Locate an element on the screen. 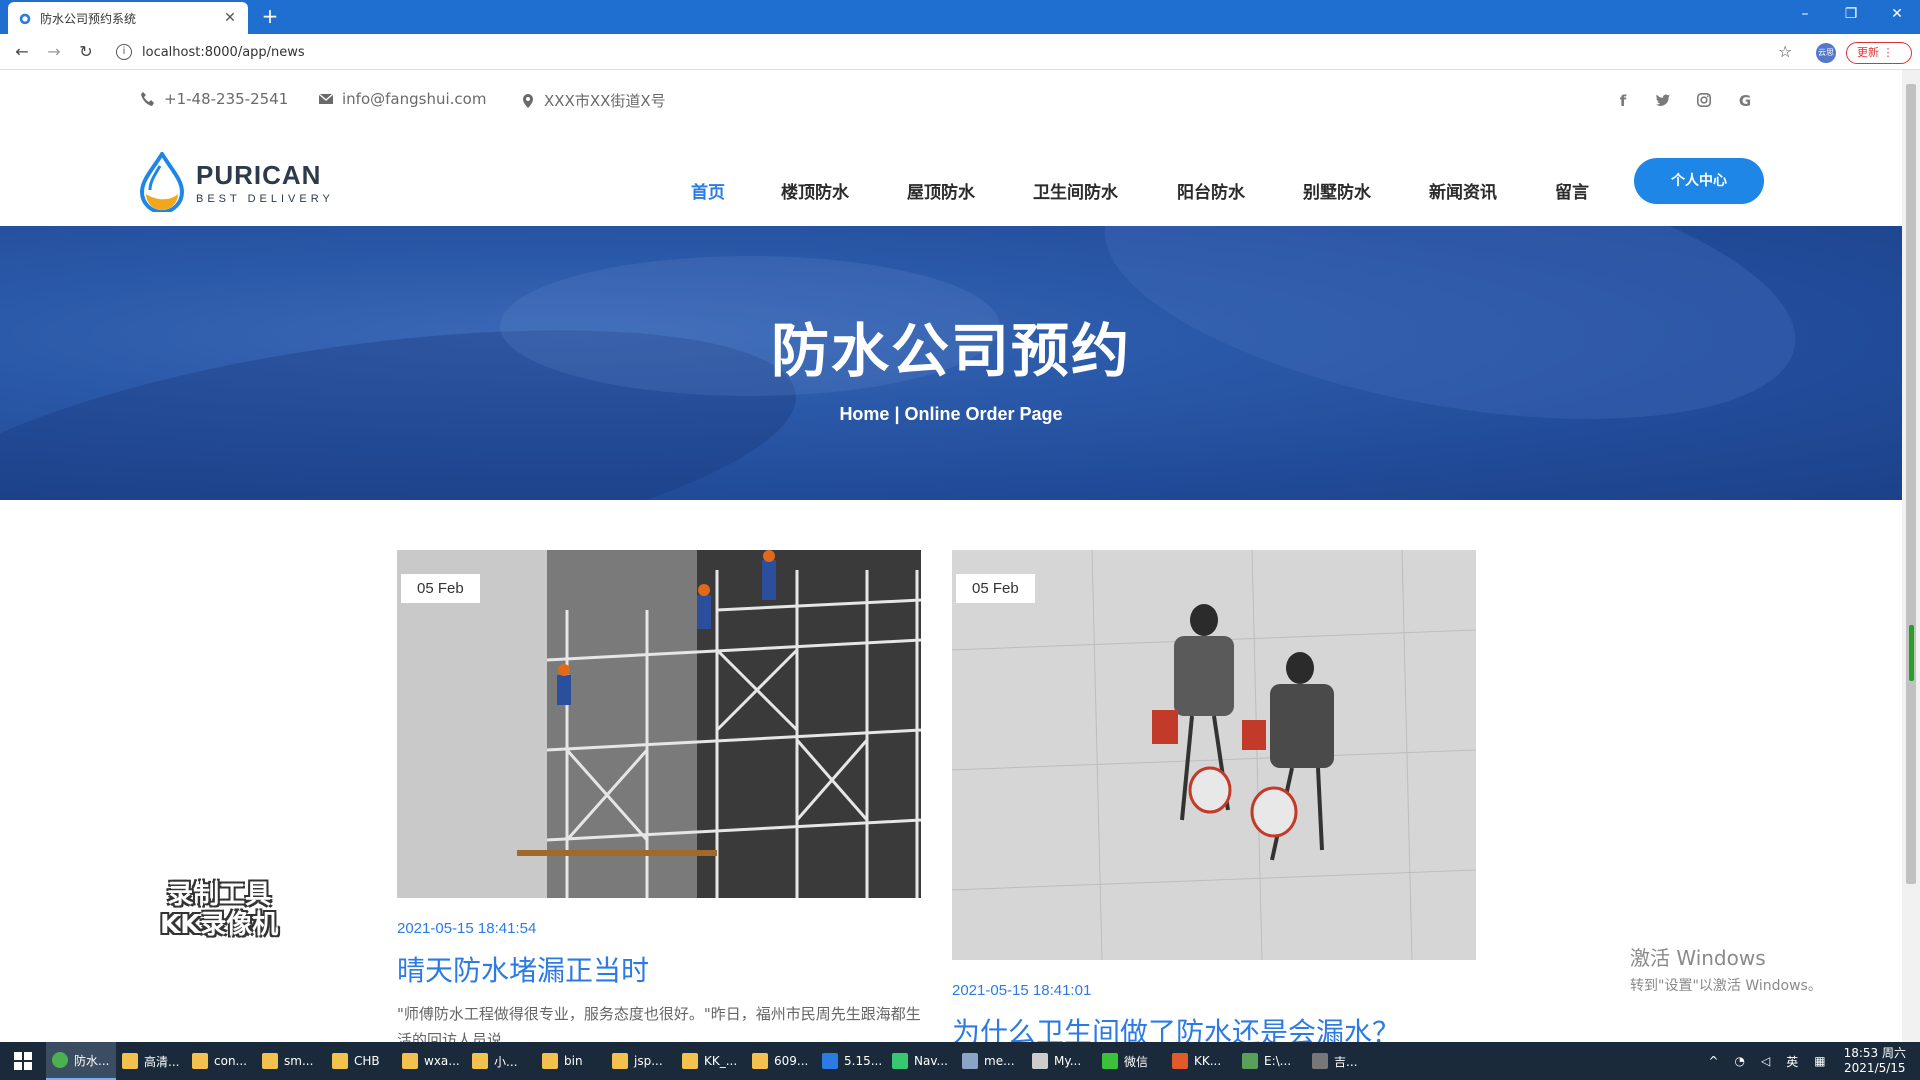  scroll-indicator is located at coordinates (1911, 653).